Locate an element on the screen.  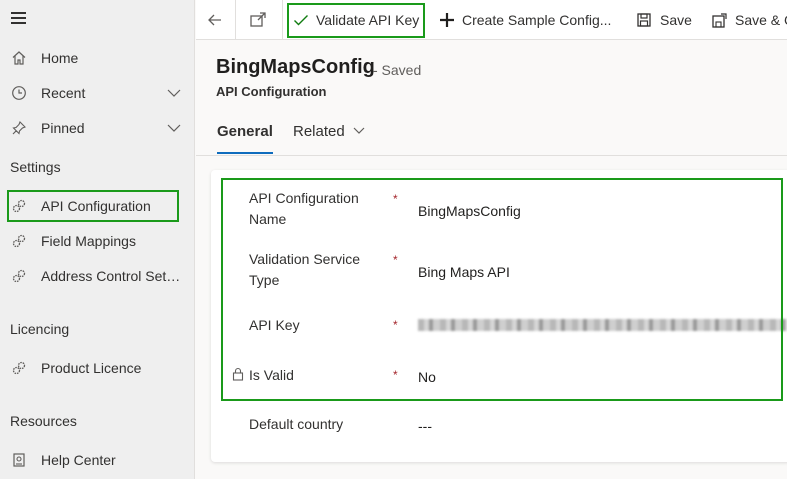
validate-api-key-button: Validate API Key is located at coordinates (356, 20).